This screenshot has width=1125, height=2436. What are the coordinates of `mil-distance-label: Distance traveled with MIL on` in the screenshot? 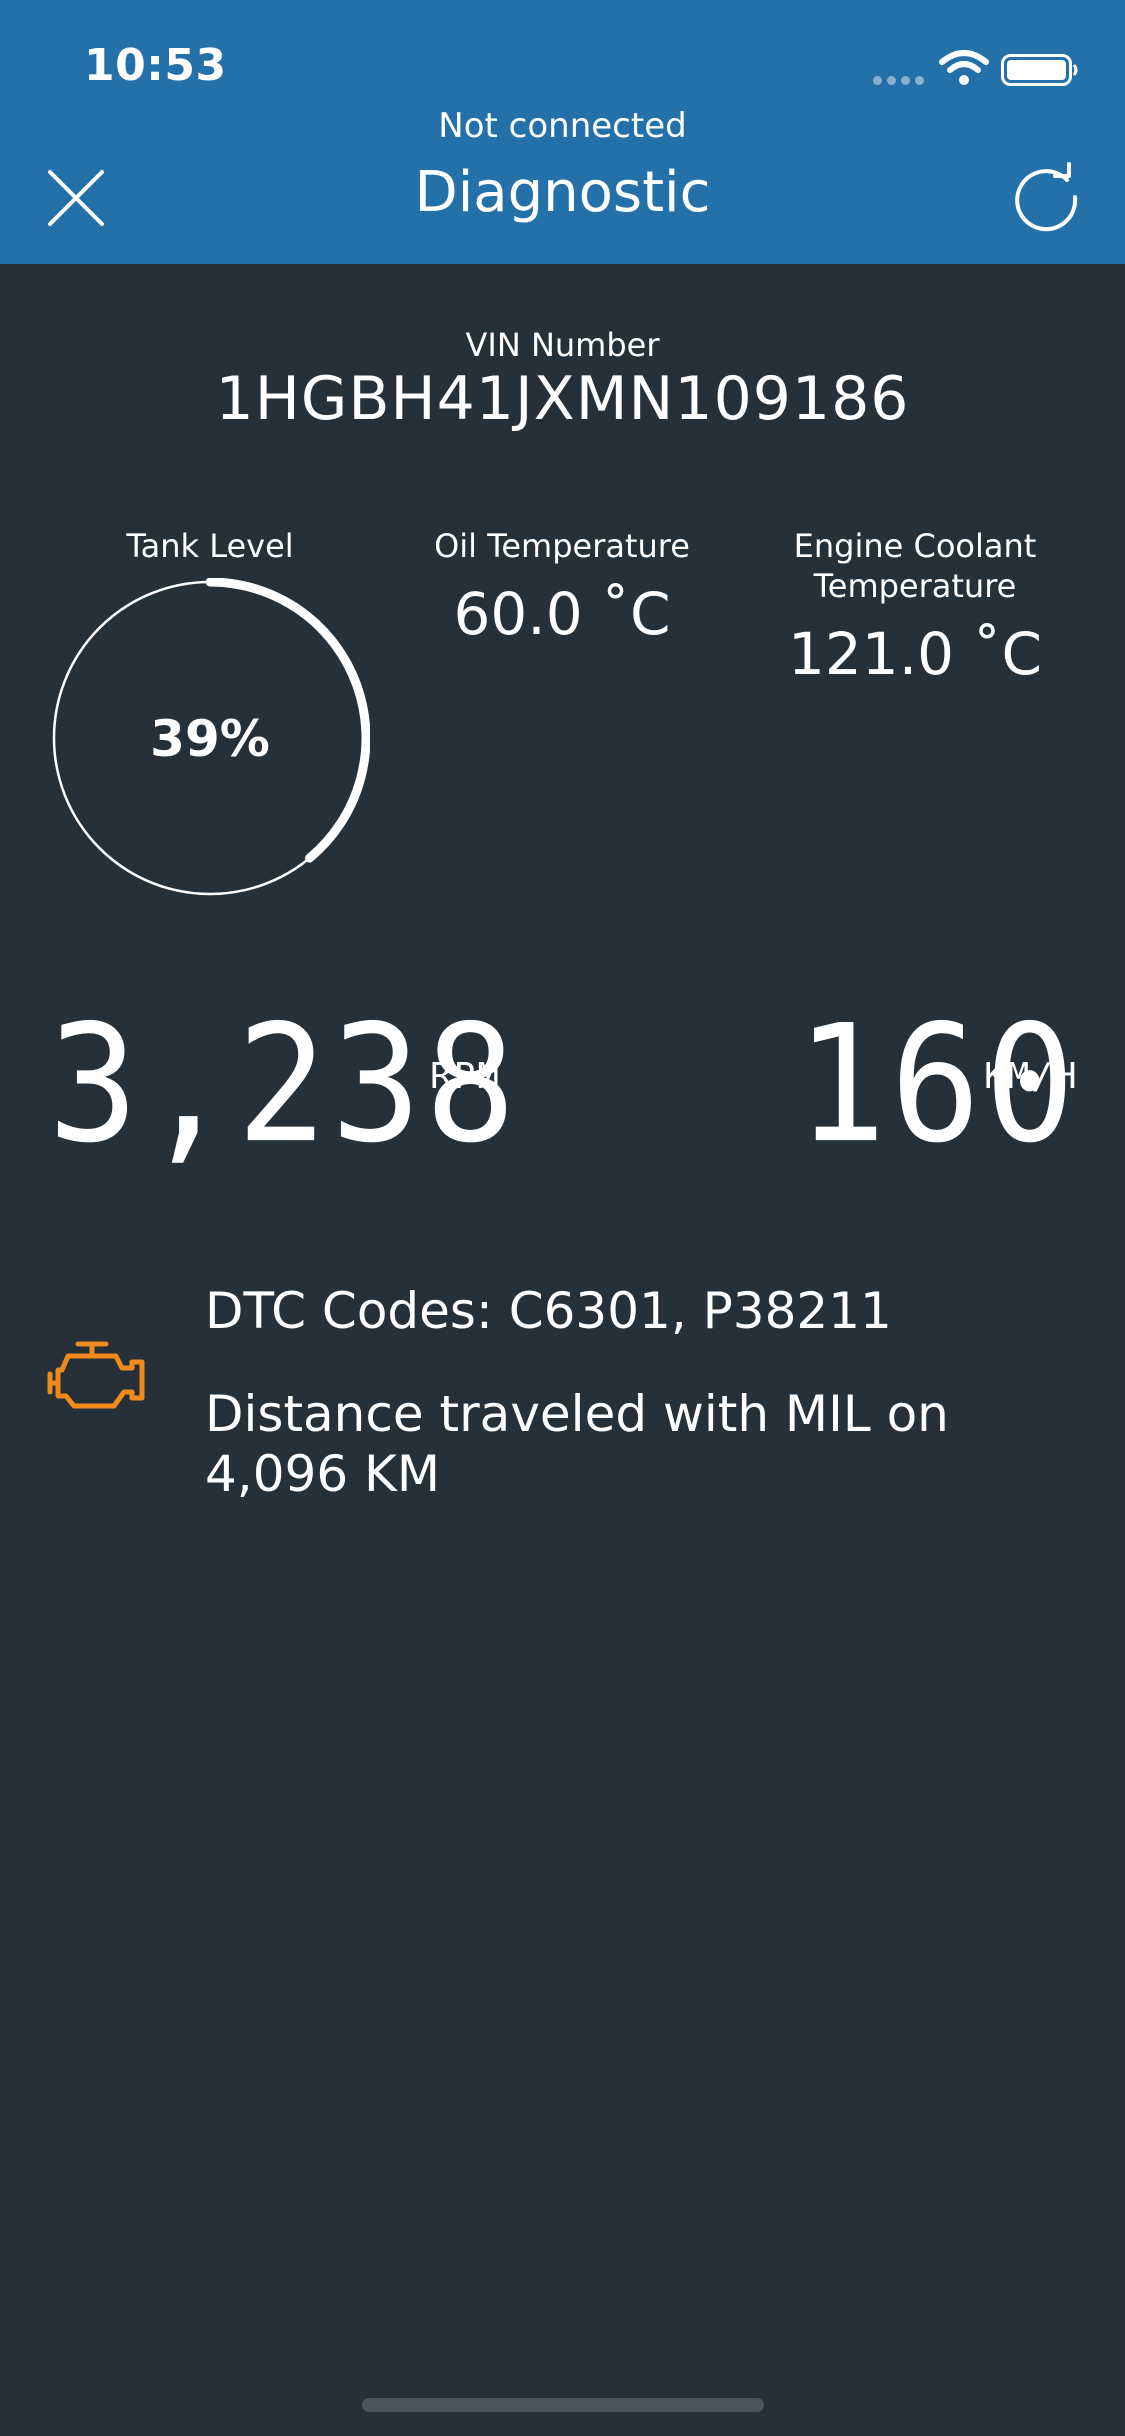 It's located at (577, 1414).